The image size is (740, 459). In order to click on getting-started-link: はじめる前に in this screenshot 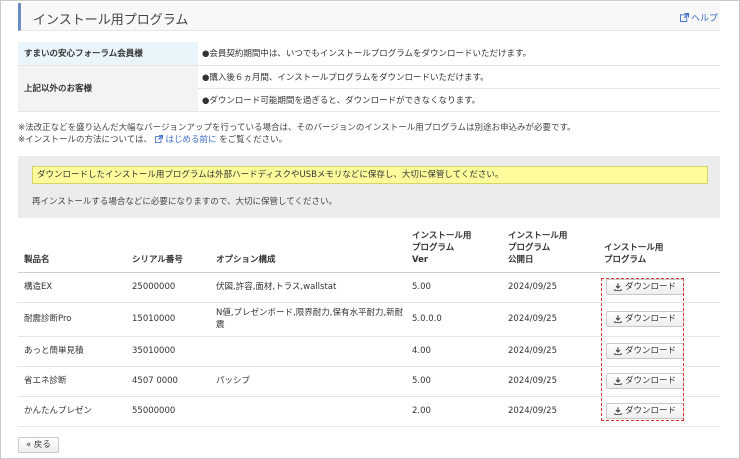, I will do `click(190, 140)`.